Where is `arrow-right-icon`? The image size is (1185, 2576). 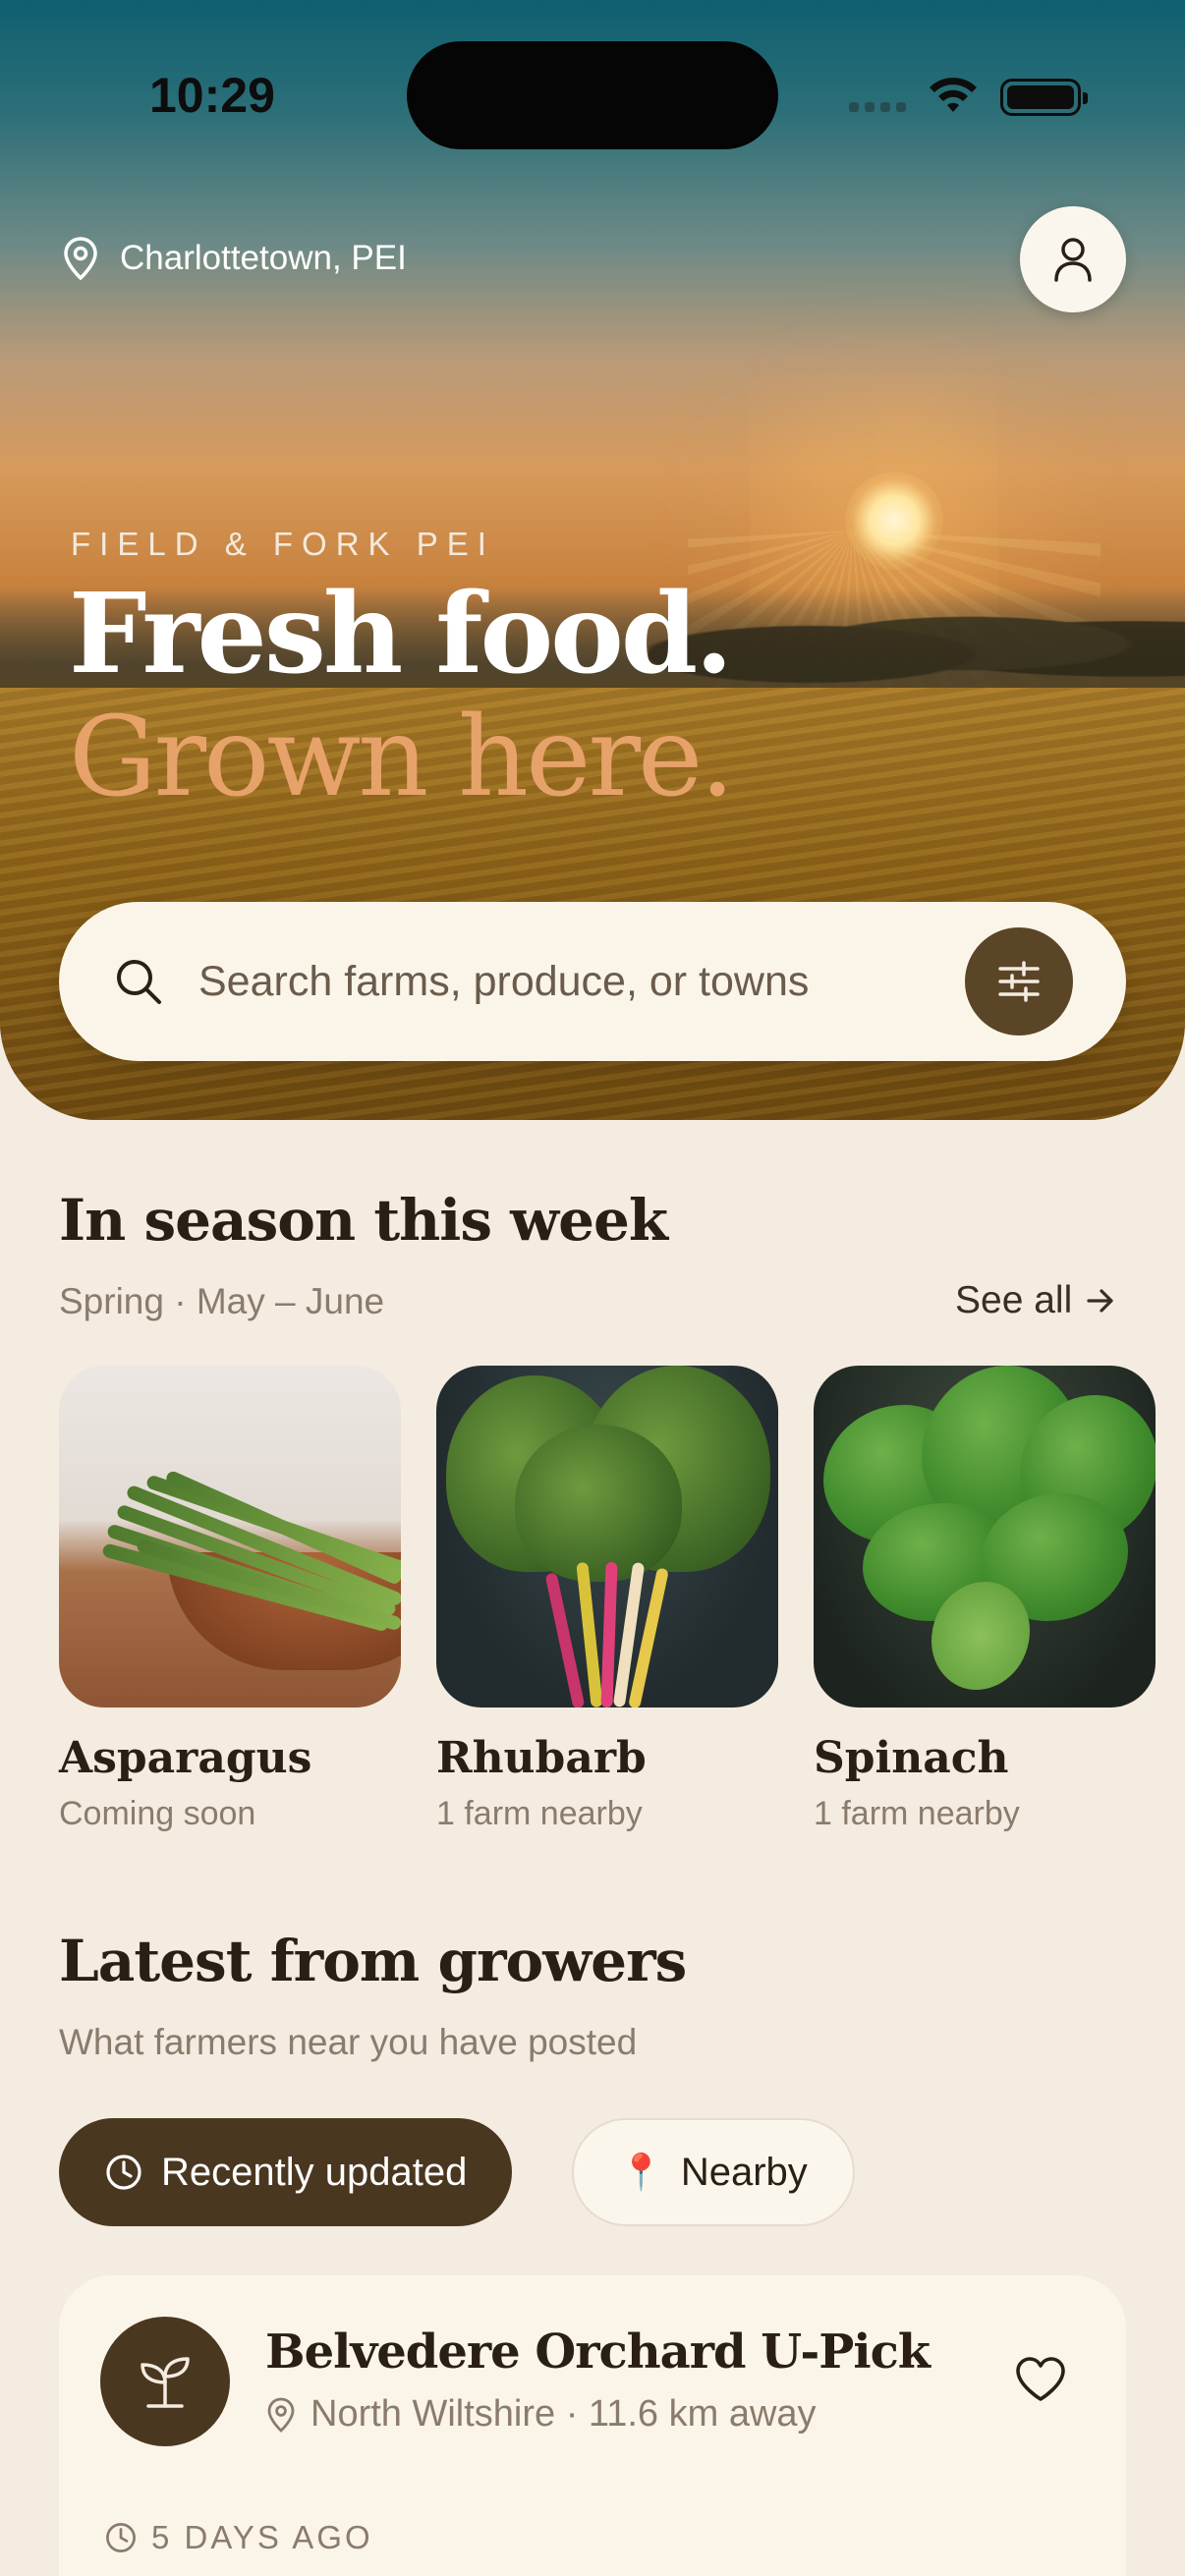 arrow-right-icon is located at coordinates (1100, 1301).